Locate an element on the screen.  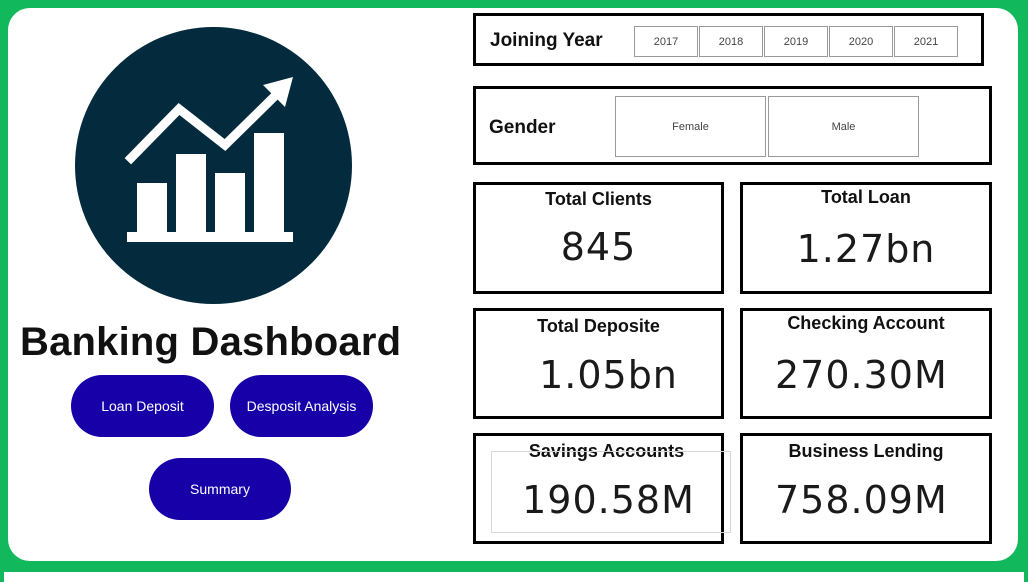
summary-button: Summary is located at coordinates (220, 489).